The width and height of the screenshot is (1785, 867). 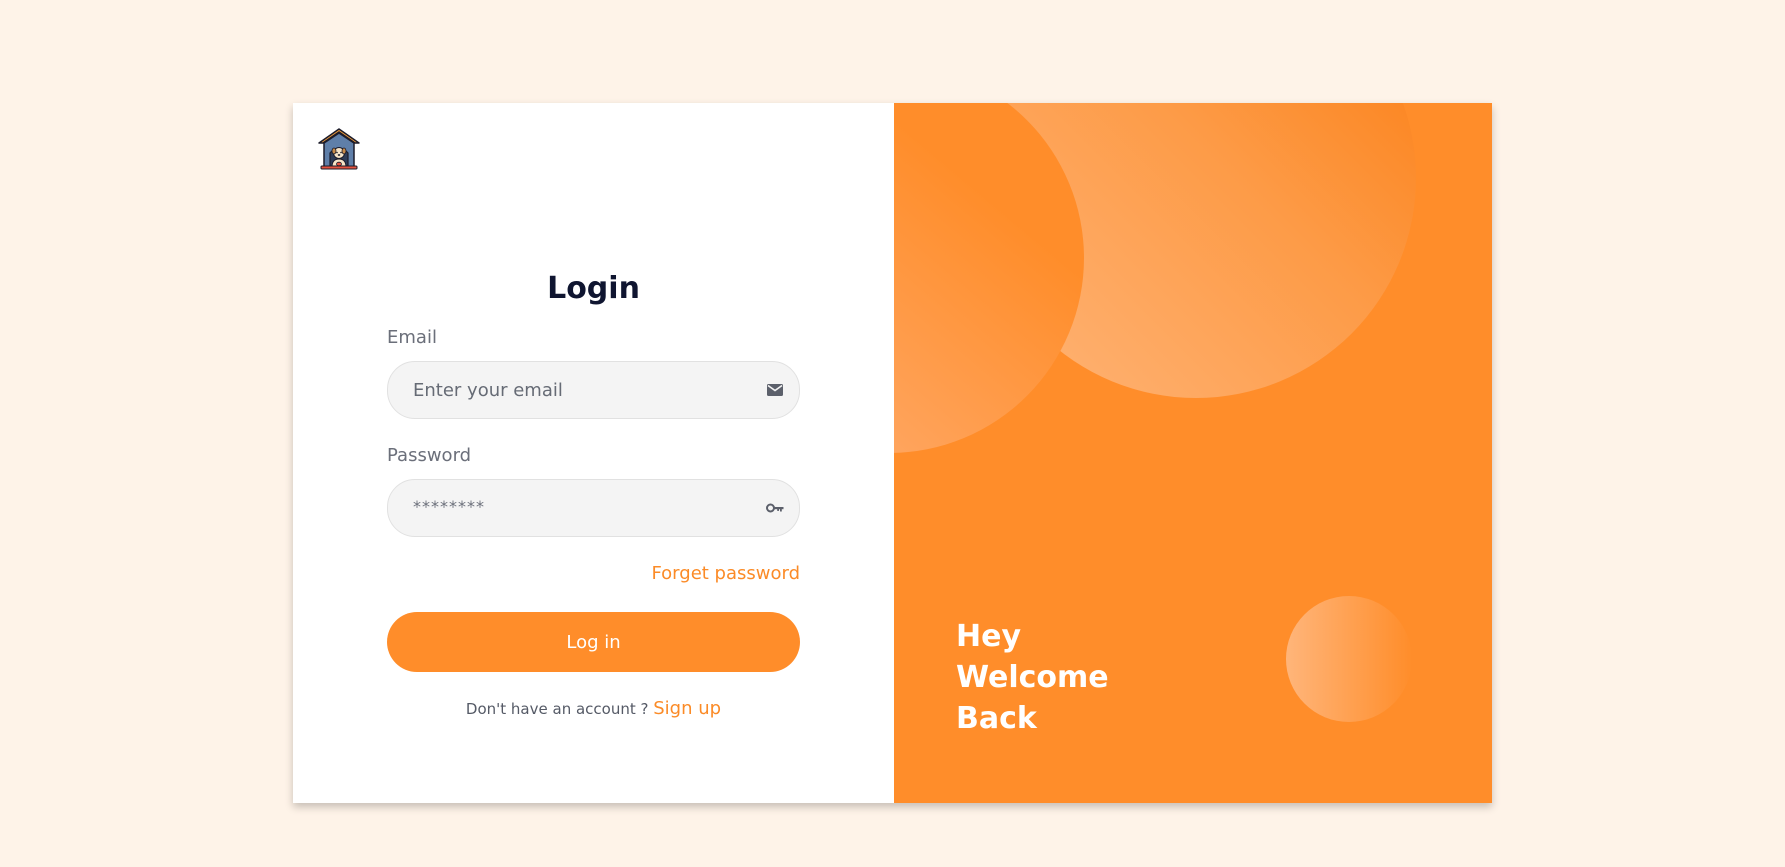 I want to click on email-input, so click(x=593, y=390).